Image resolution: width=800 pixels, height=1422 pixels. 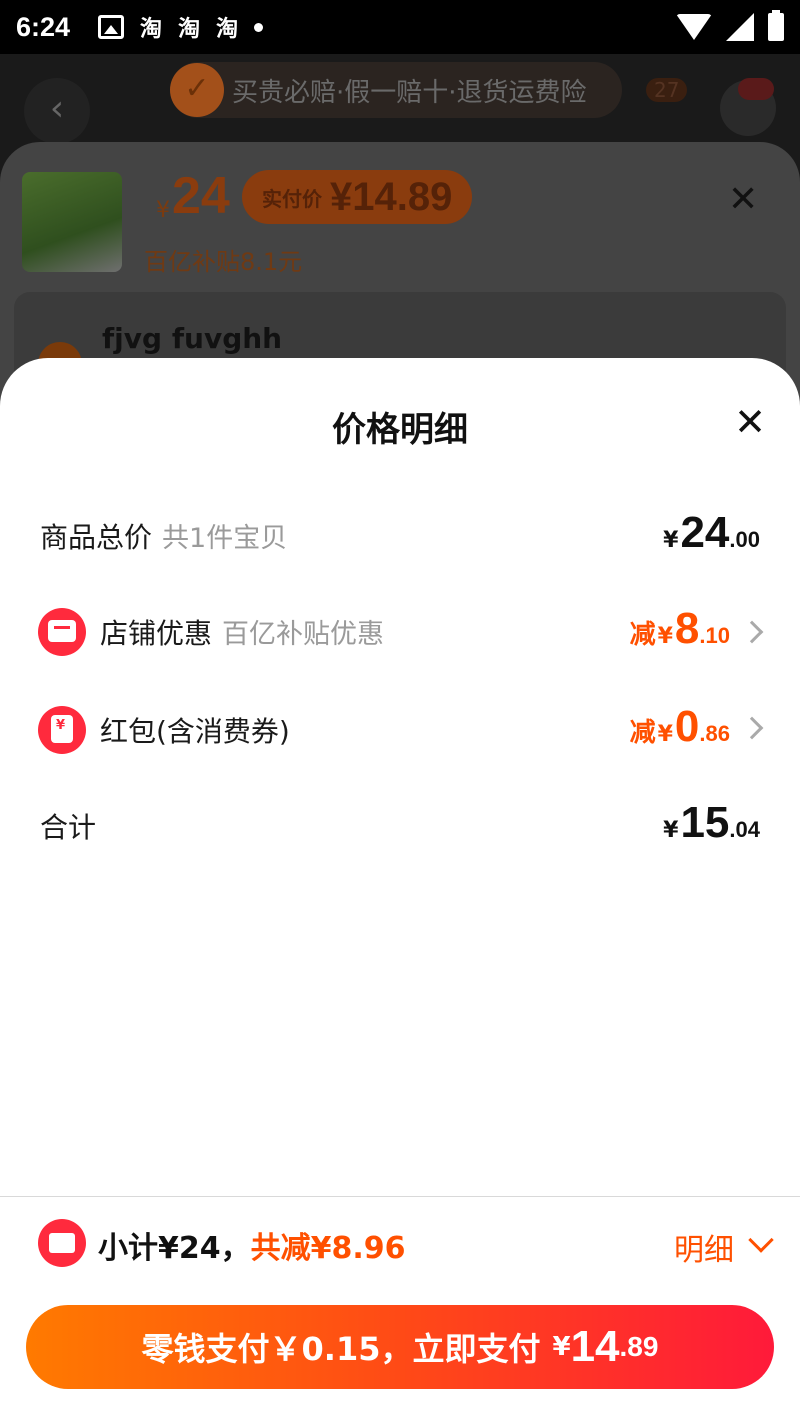 I want to click on address-name: fjvg fuvghh, so click(x=192, y=338).